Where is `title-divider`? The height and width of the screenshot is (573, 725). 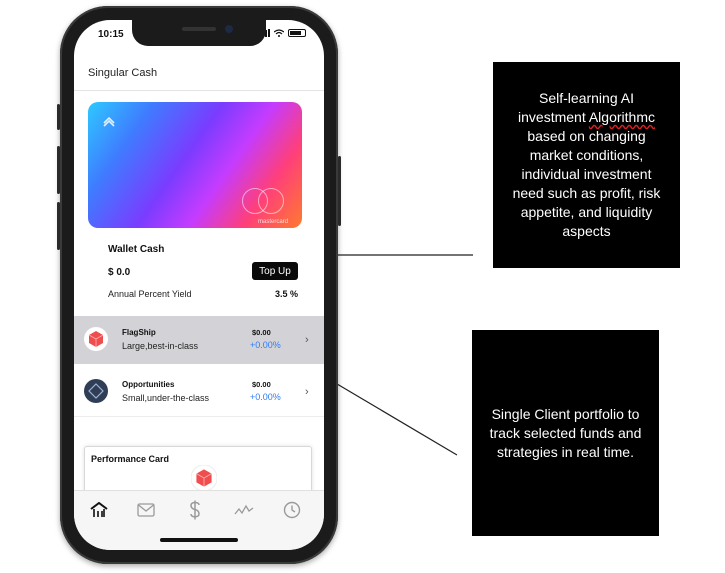 title-divider is located at coordinates (199, 90).